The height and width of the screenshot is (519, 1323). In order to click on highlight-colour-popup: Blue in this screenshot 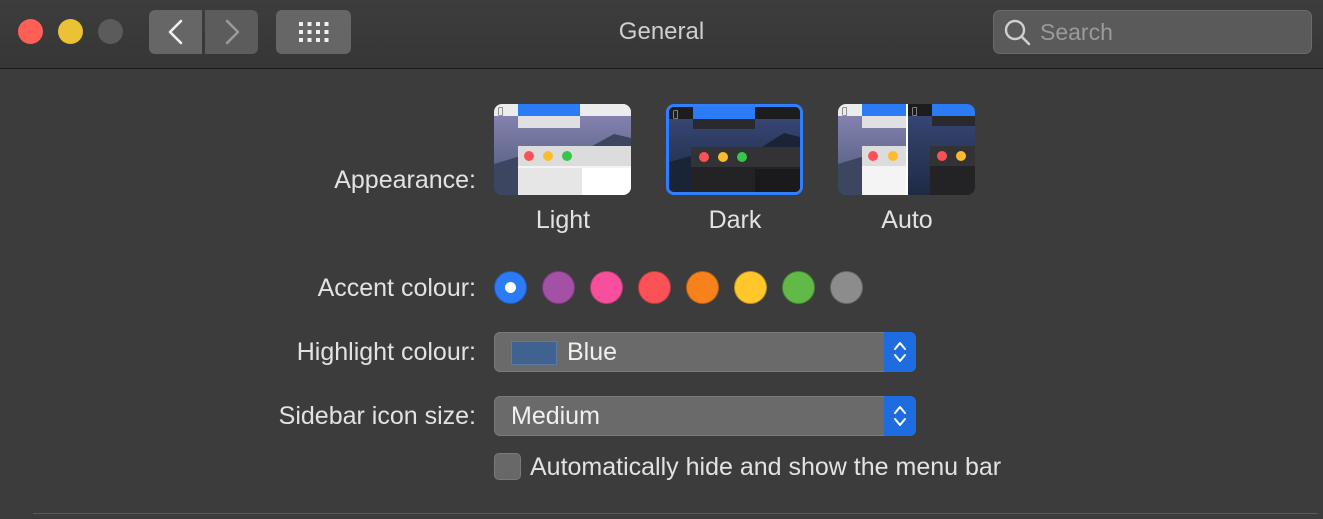, I will do `click(705, 352)`.